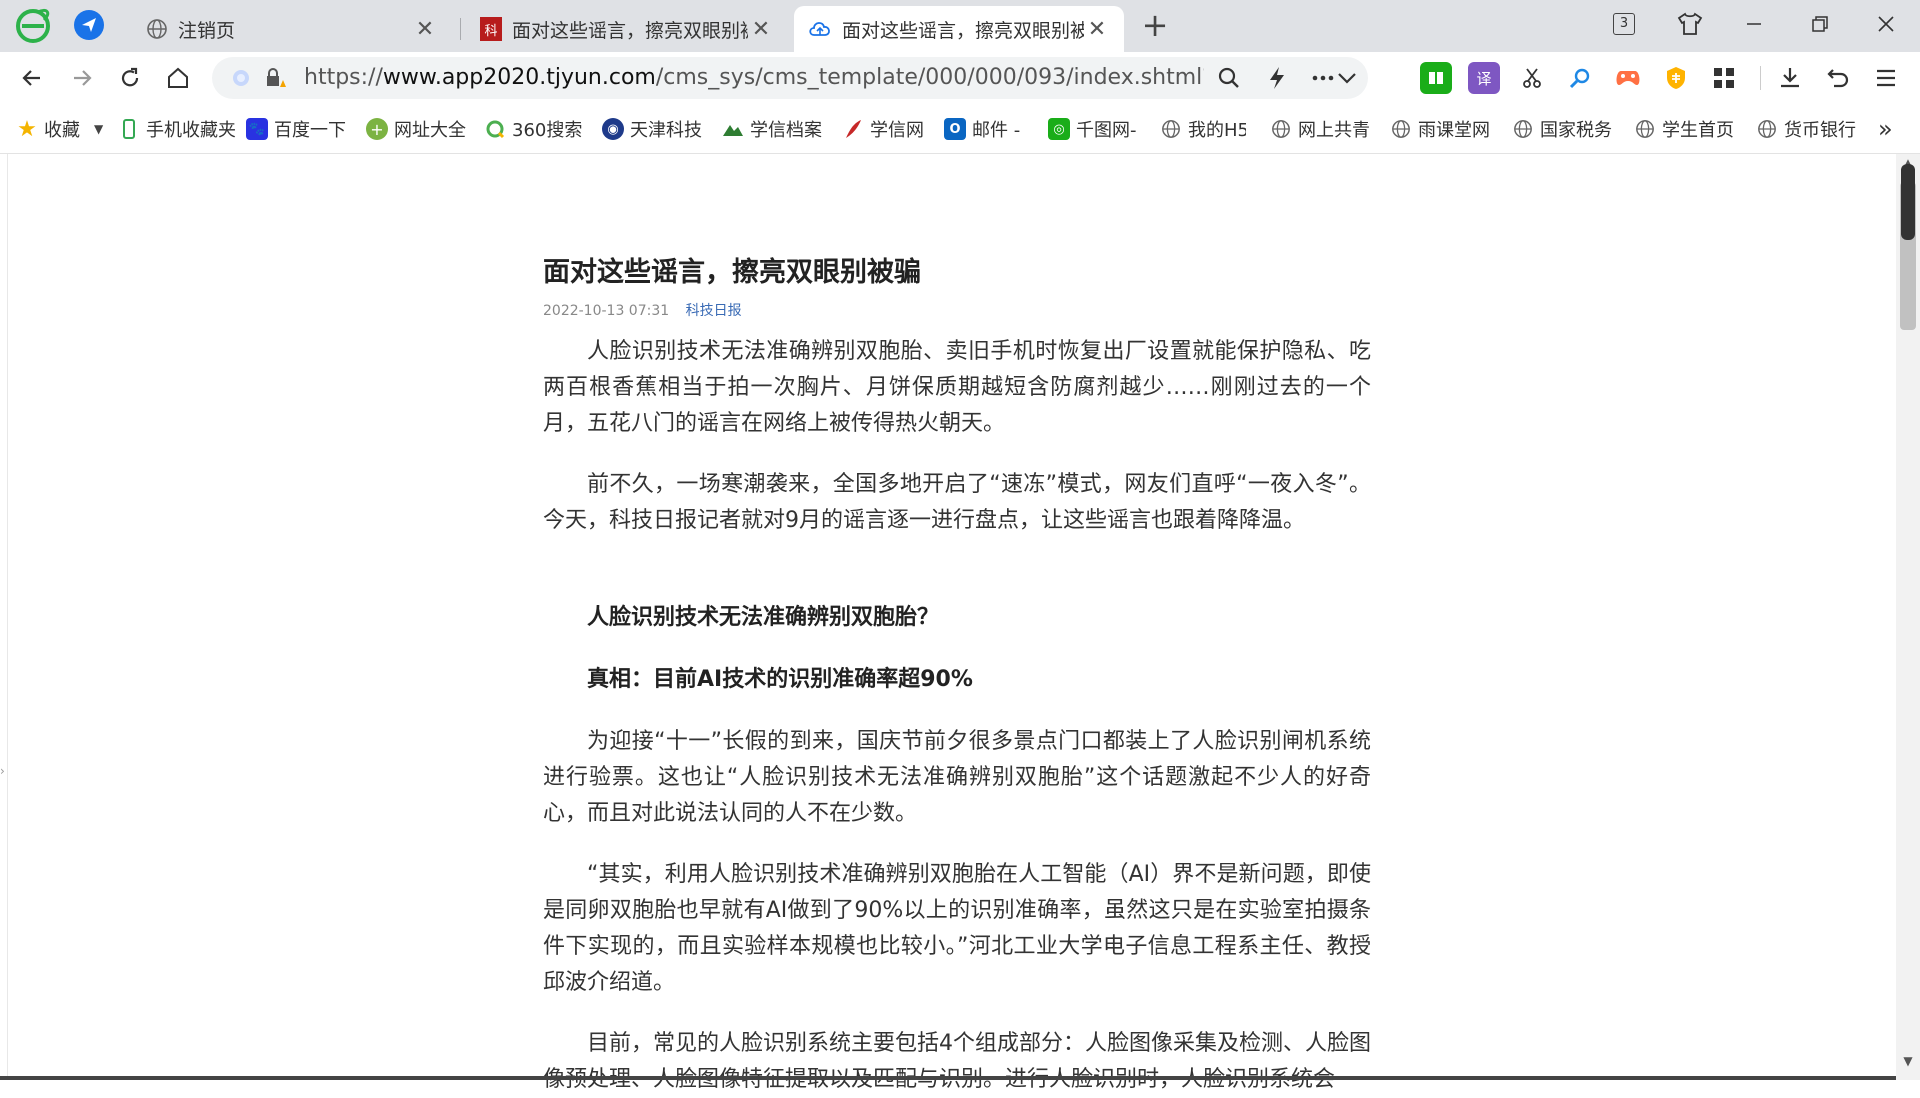 This screenshot has height=1098, width=1920. Describe the element at coordinates (59, 129) in the screenshot. I see `bookmark-favorites: ★ 收藏 ▼` at that location.